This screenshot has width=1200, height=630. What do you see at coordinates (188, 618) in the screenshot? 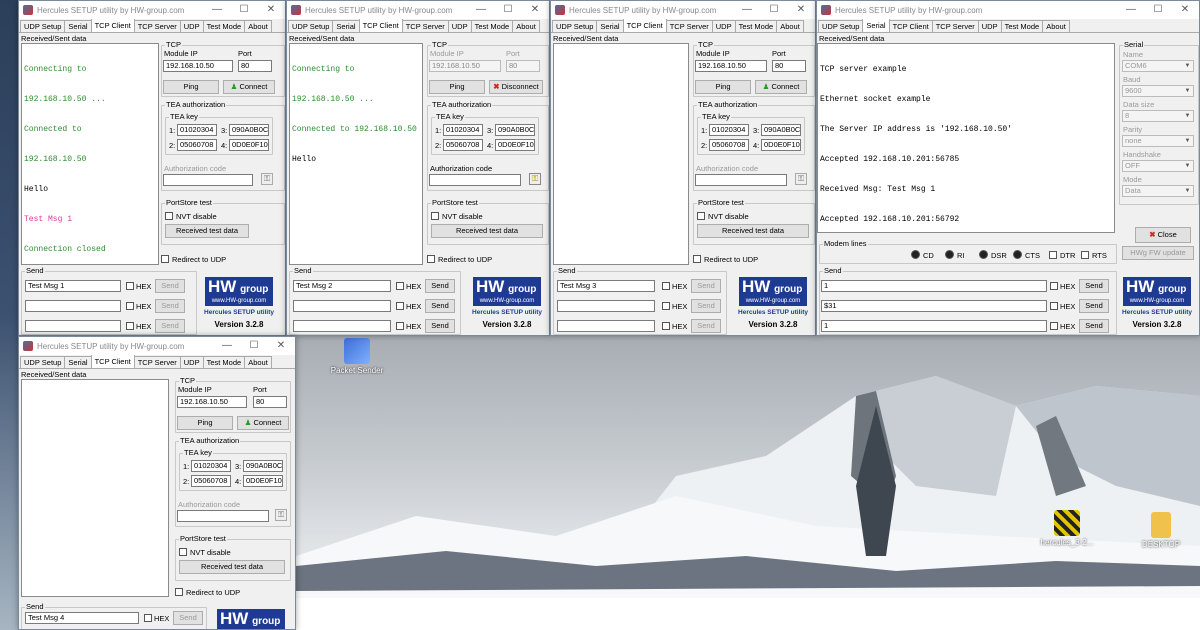
I see `send-button-1: Send` at bounding box center [188, 618].